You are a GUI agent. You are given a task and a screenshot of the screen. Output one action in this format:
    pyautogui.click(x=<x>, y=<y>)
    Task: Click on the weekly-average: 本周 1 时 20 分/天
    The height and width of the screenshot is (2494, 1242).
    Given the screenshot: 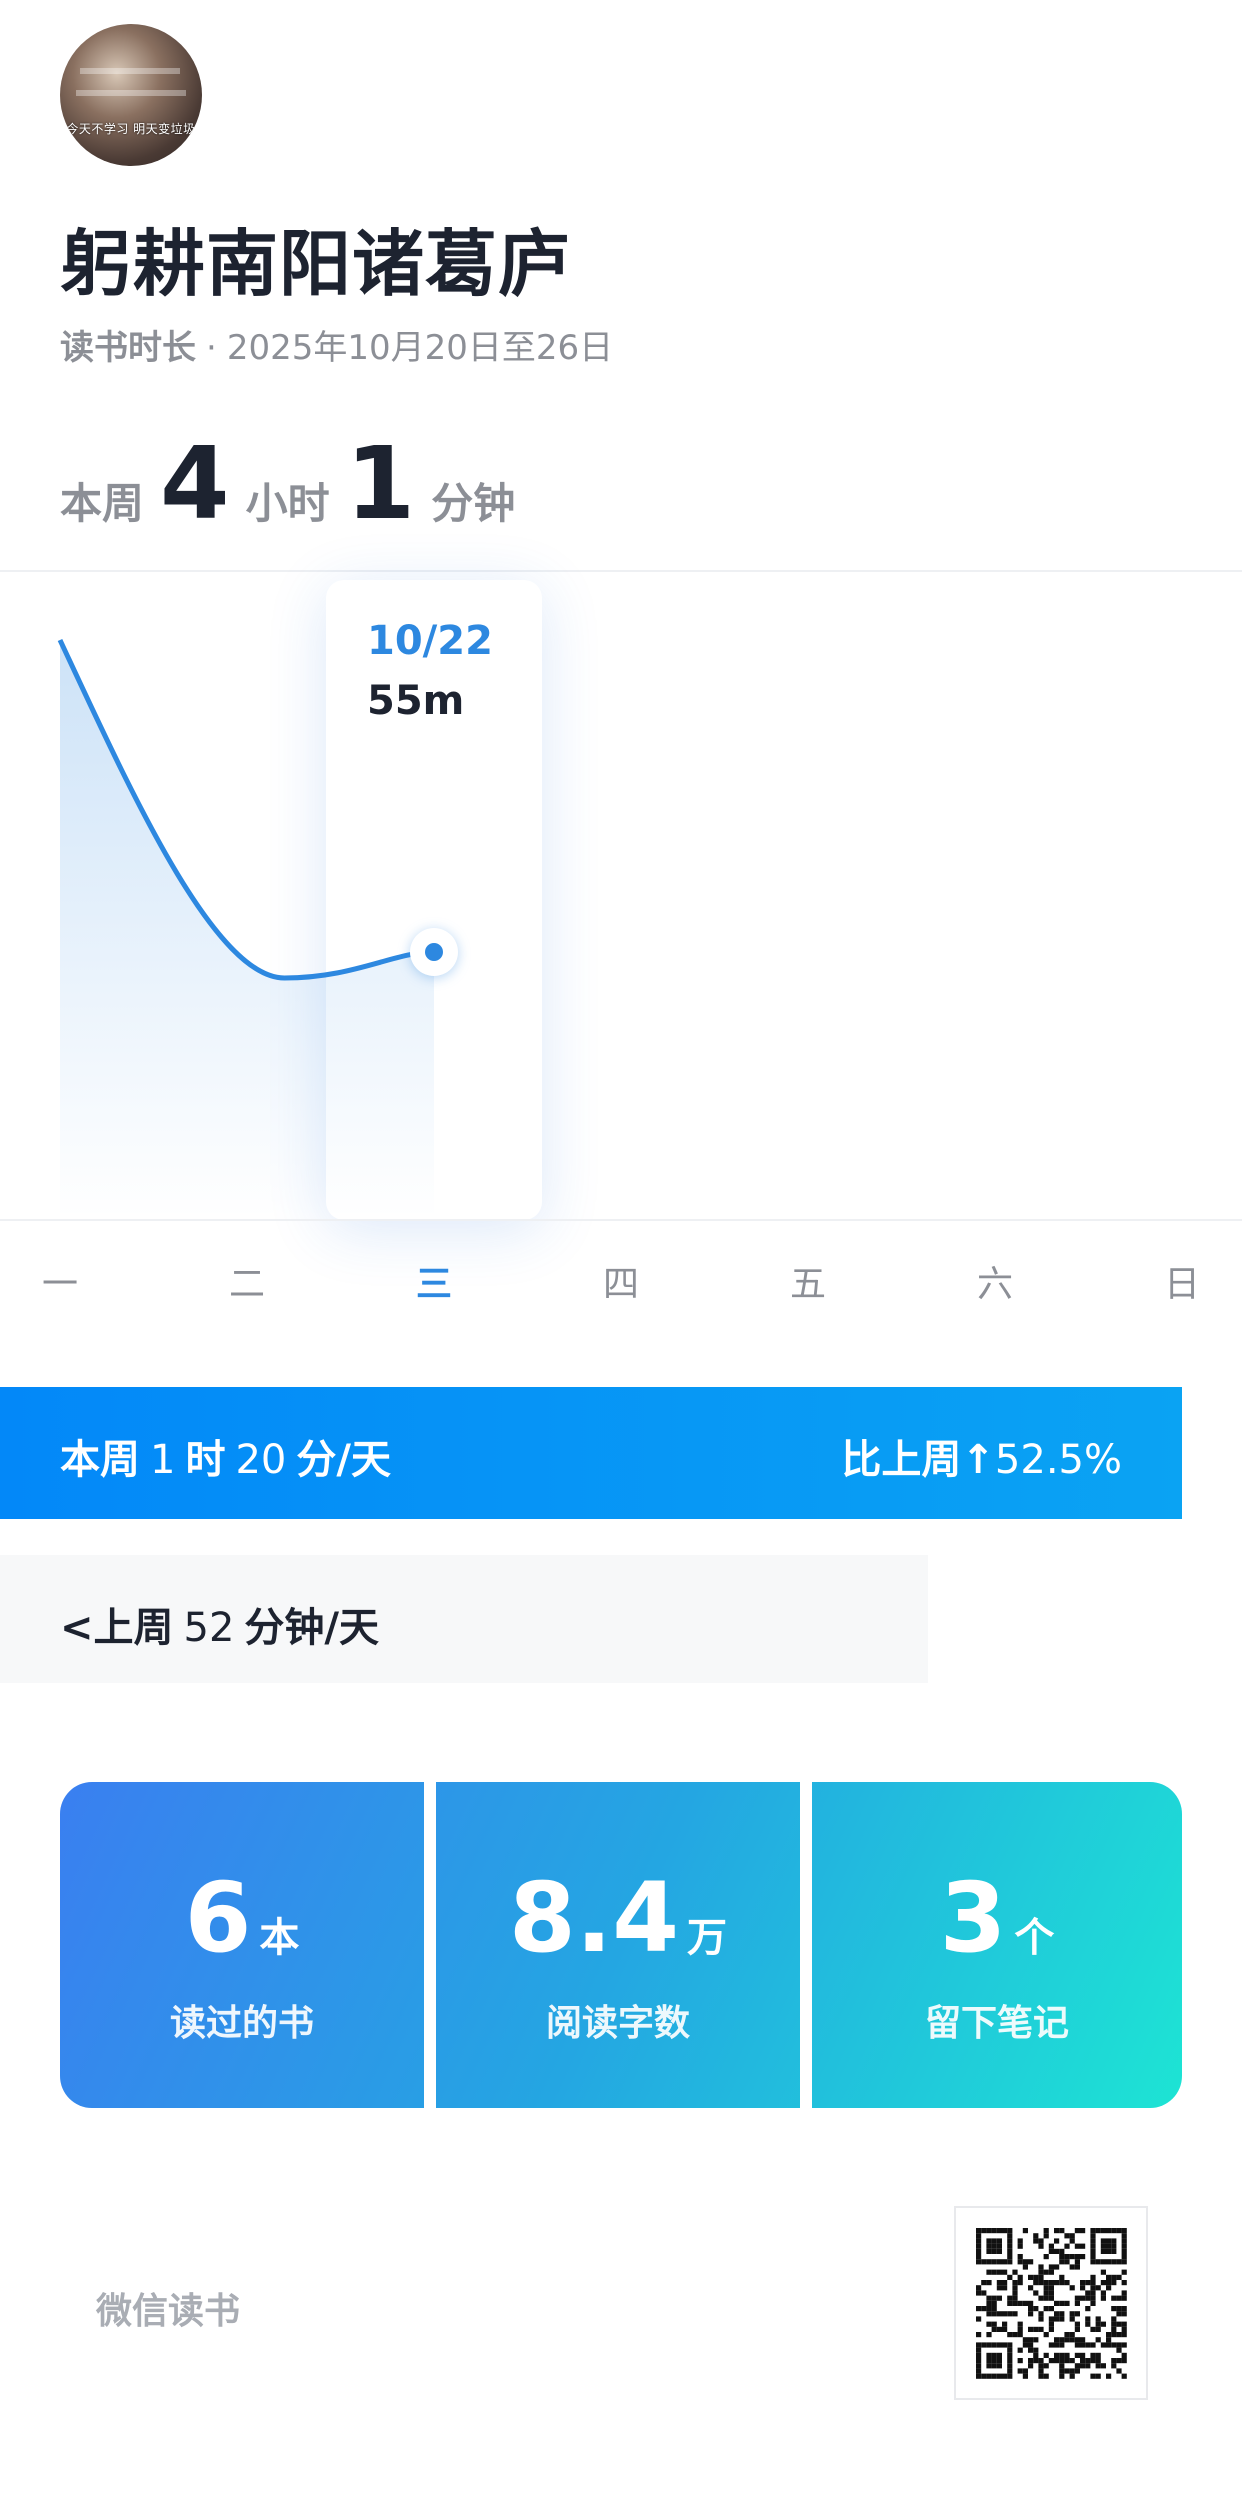 What is the action you would take?
    pyautogui.click(x=225, y=1456)
    